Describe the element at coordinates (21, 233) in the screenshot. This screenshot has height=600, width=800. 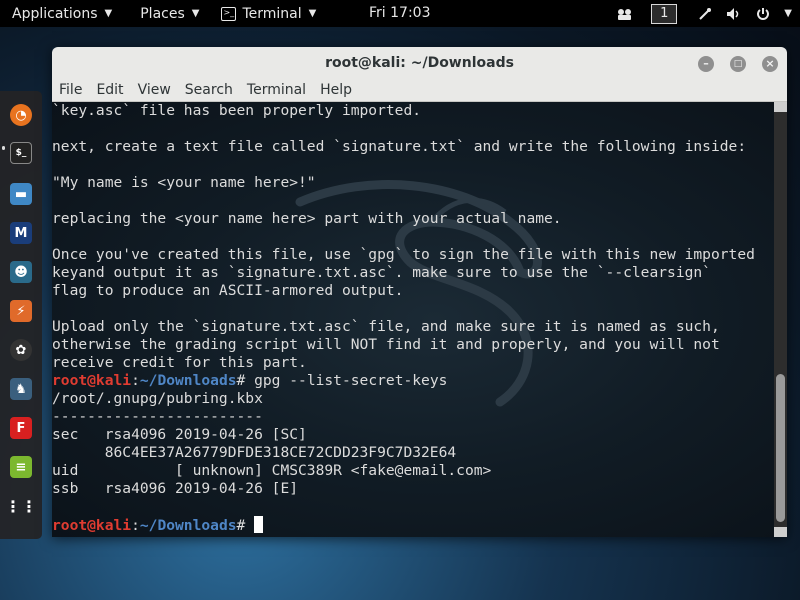
I see `metasploit-icon: M` at that location.